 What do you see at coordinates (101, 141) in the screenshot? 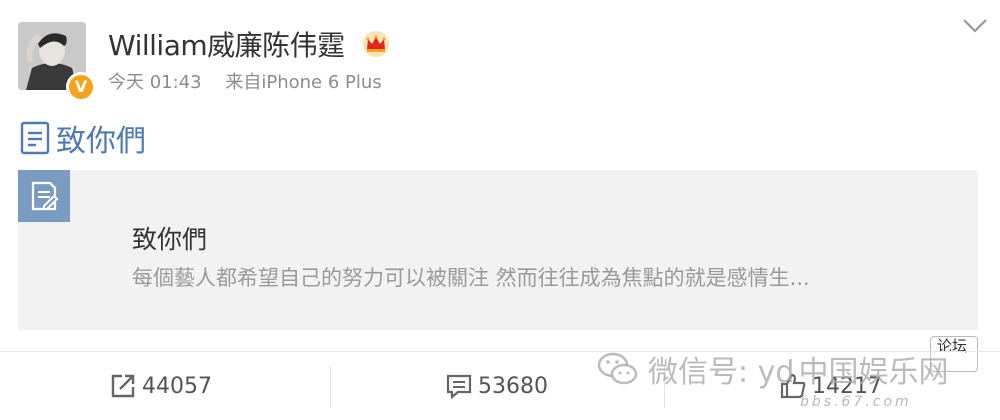
I see `post-title: 致你們` at bounding box center [101, 141].